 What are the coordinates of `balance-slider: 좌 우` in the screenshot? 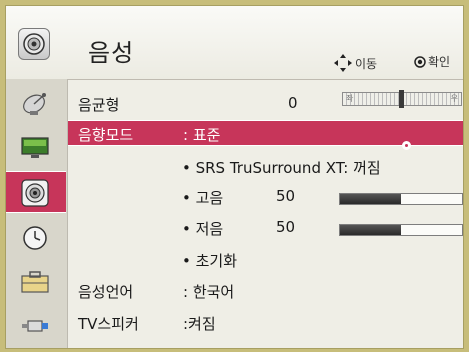 It's located at (402, 99).